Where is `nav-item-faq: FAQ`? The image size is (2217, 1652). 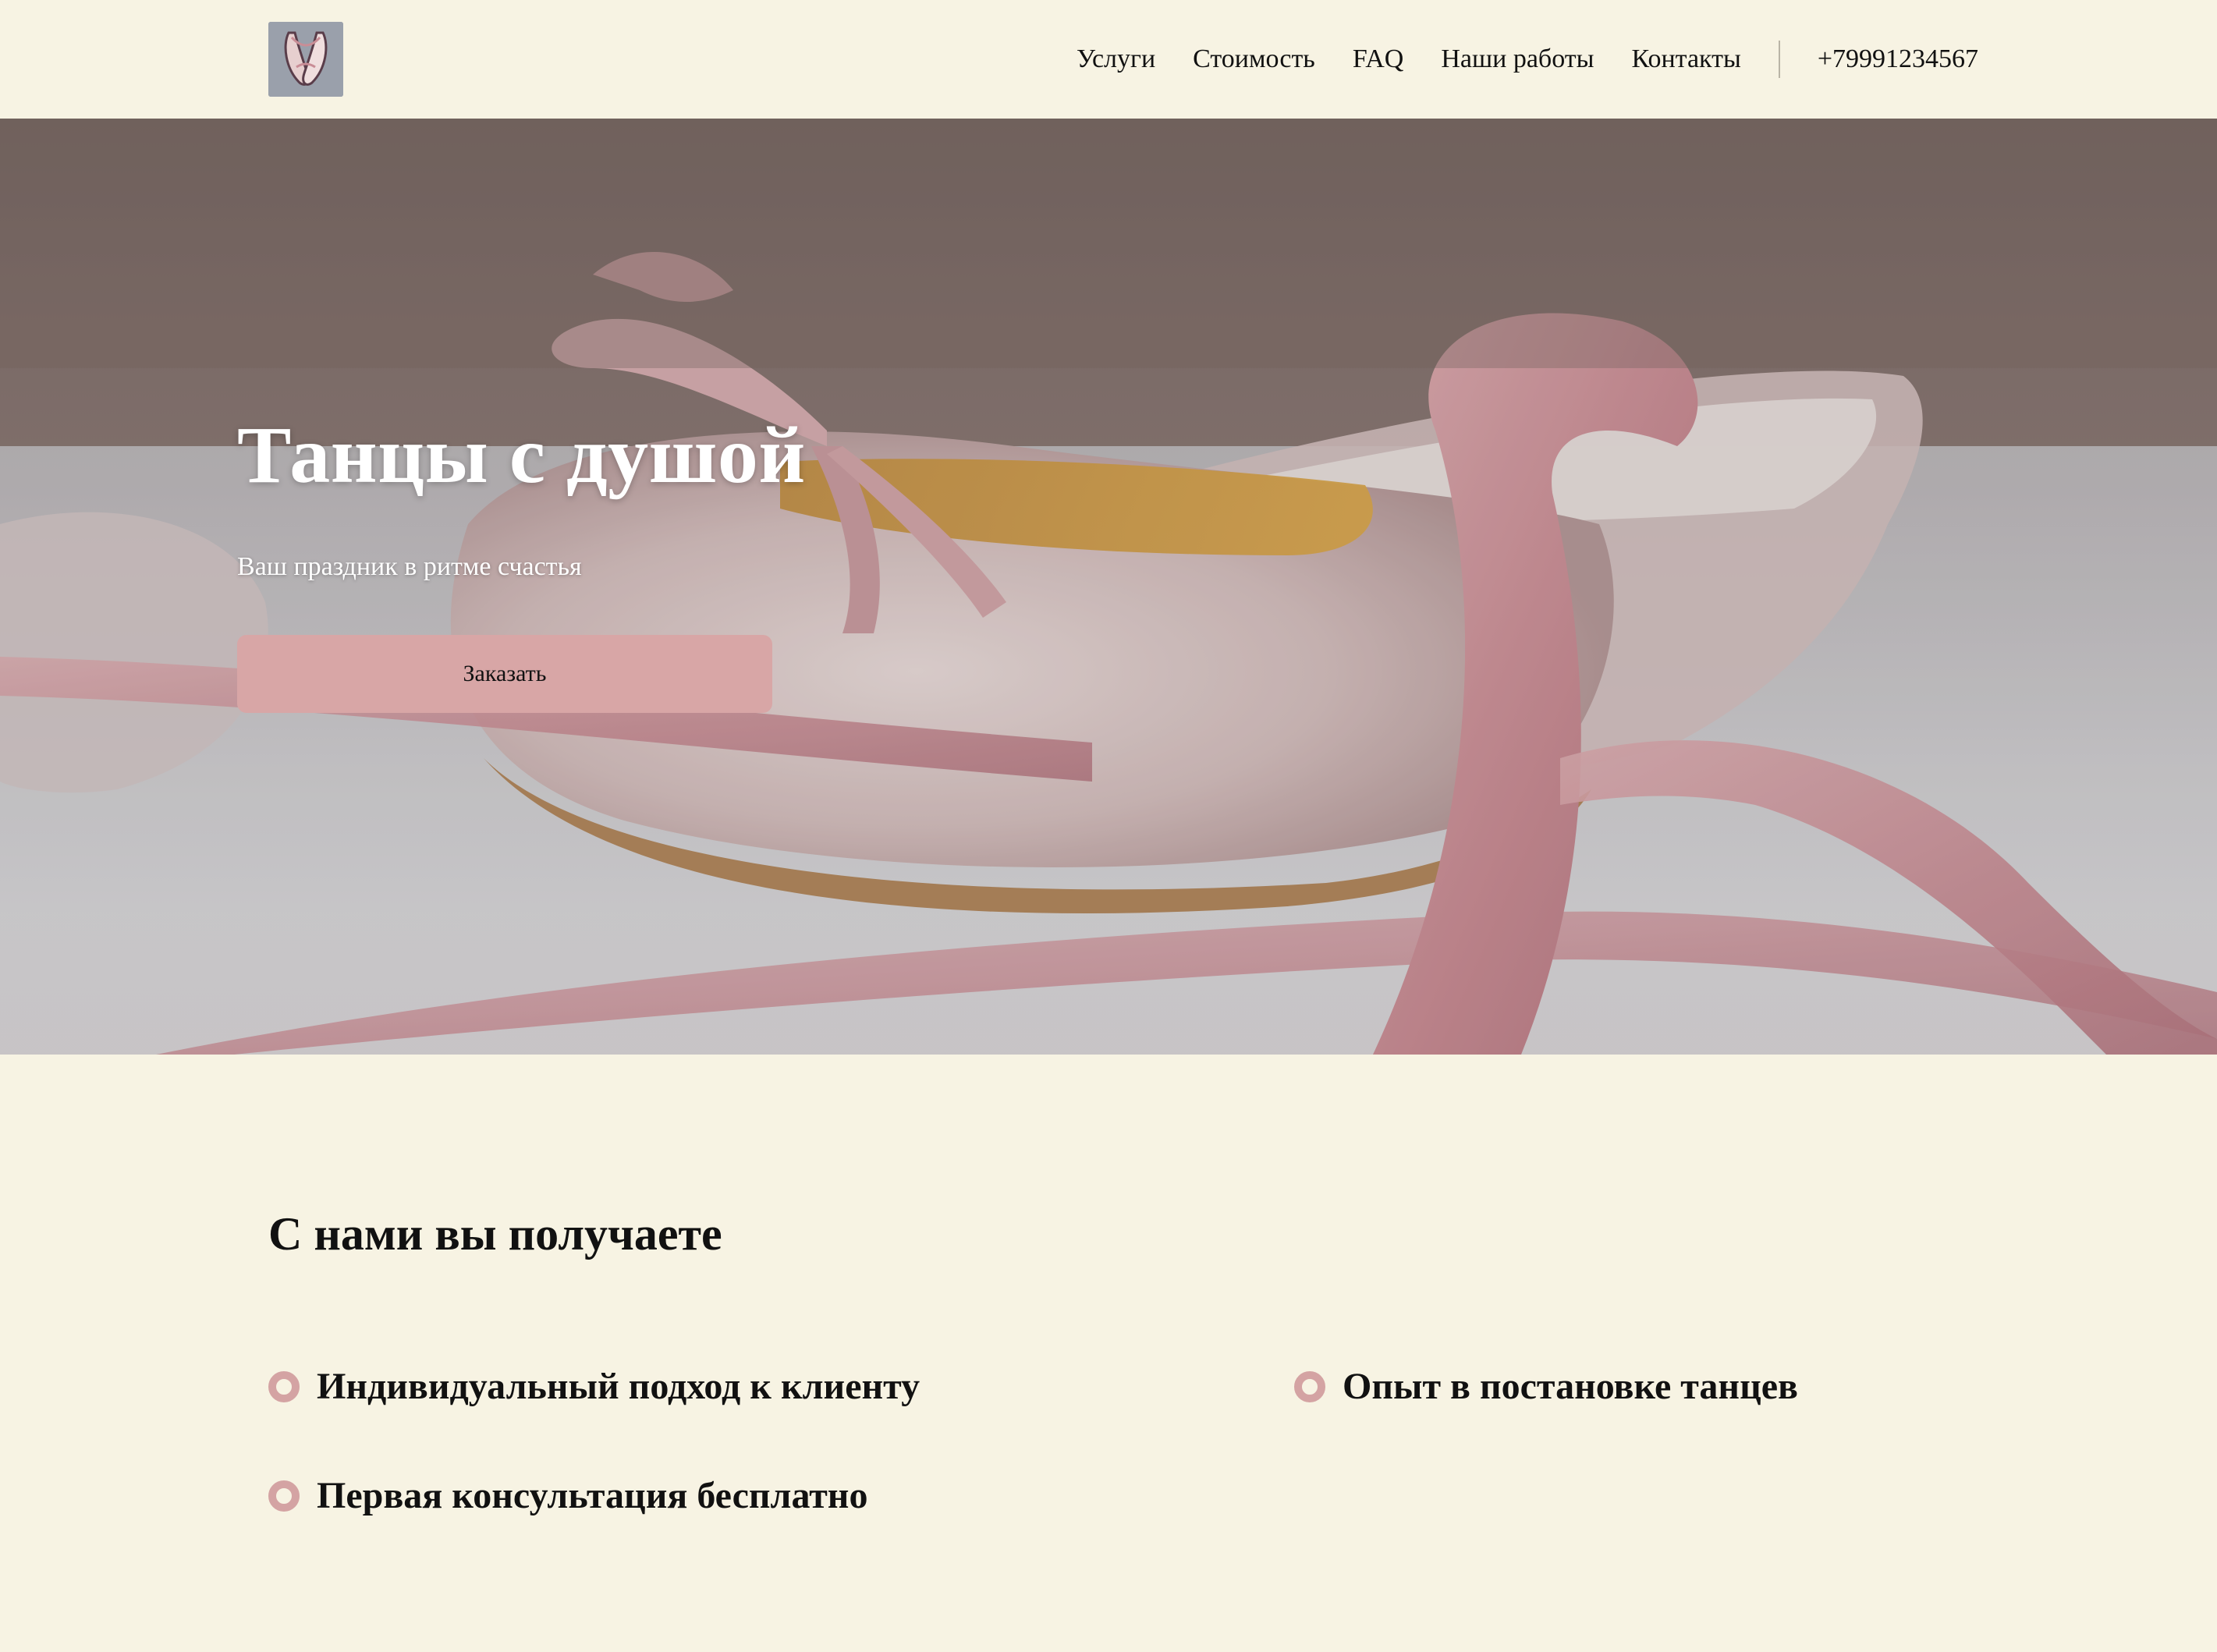 nav-item-faq: FAQ is located at coordinates (1379, 59).